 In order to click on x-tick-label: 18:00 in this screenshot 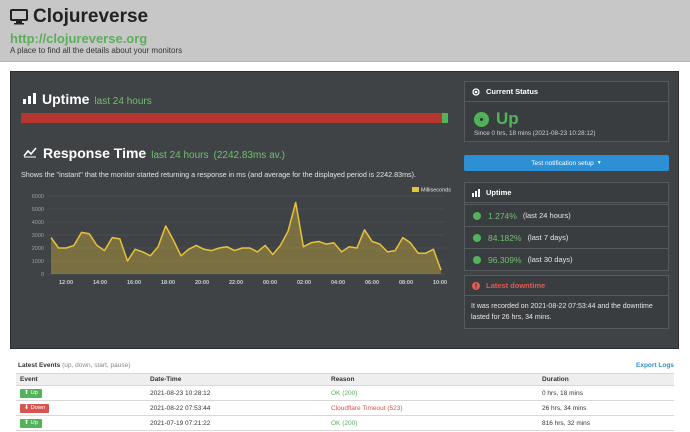, I will do `click(168, 283)`.